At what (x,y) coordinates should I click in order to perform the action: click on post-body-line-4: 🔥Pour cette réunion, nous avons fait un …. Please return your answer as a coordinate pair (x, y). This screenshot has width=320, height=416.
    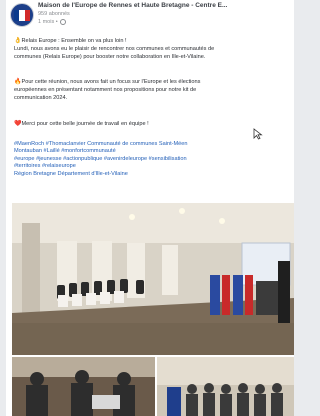
    Looking at the image, I should click on (107, 82).